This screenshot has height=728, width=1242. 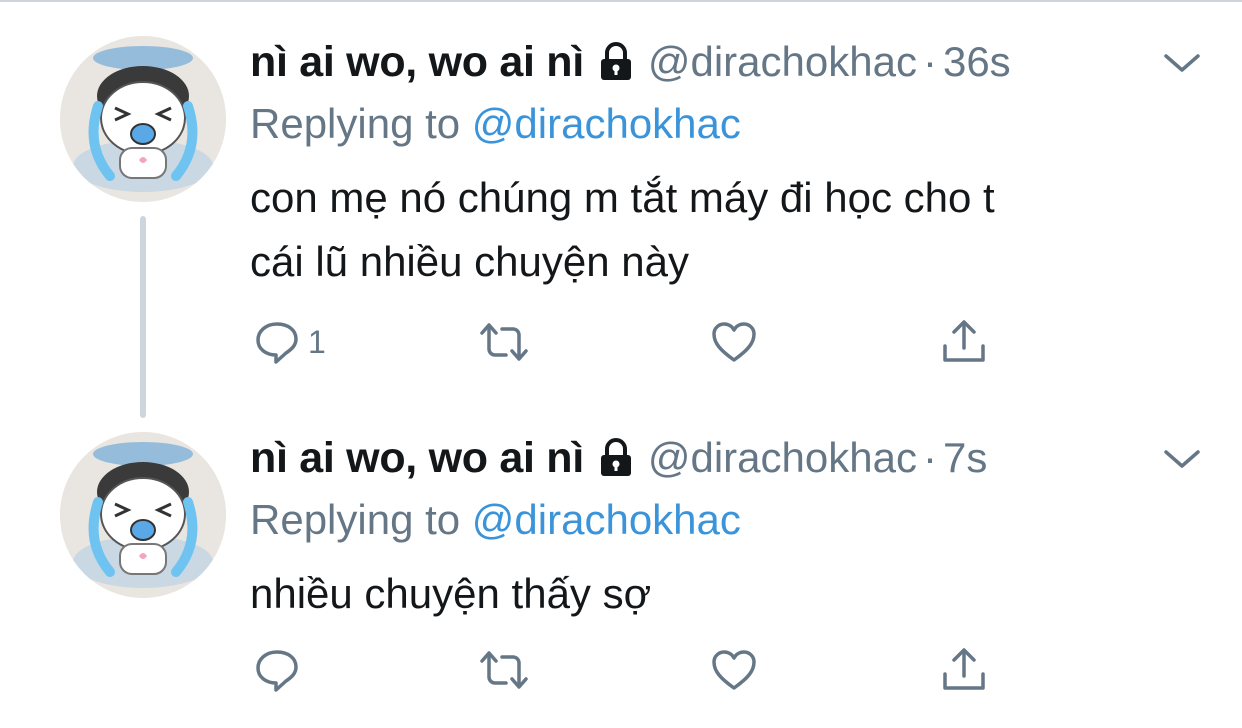 What do you see at coordinates (143, 317) in the screenshot?
I see `thread-connector-line` at bounding box center [143, 317].